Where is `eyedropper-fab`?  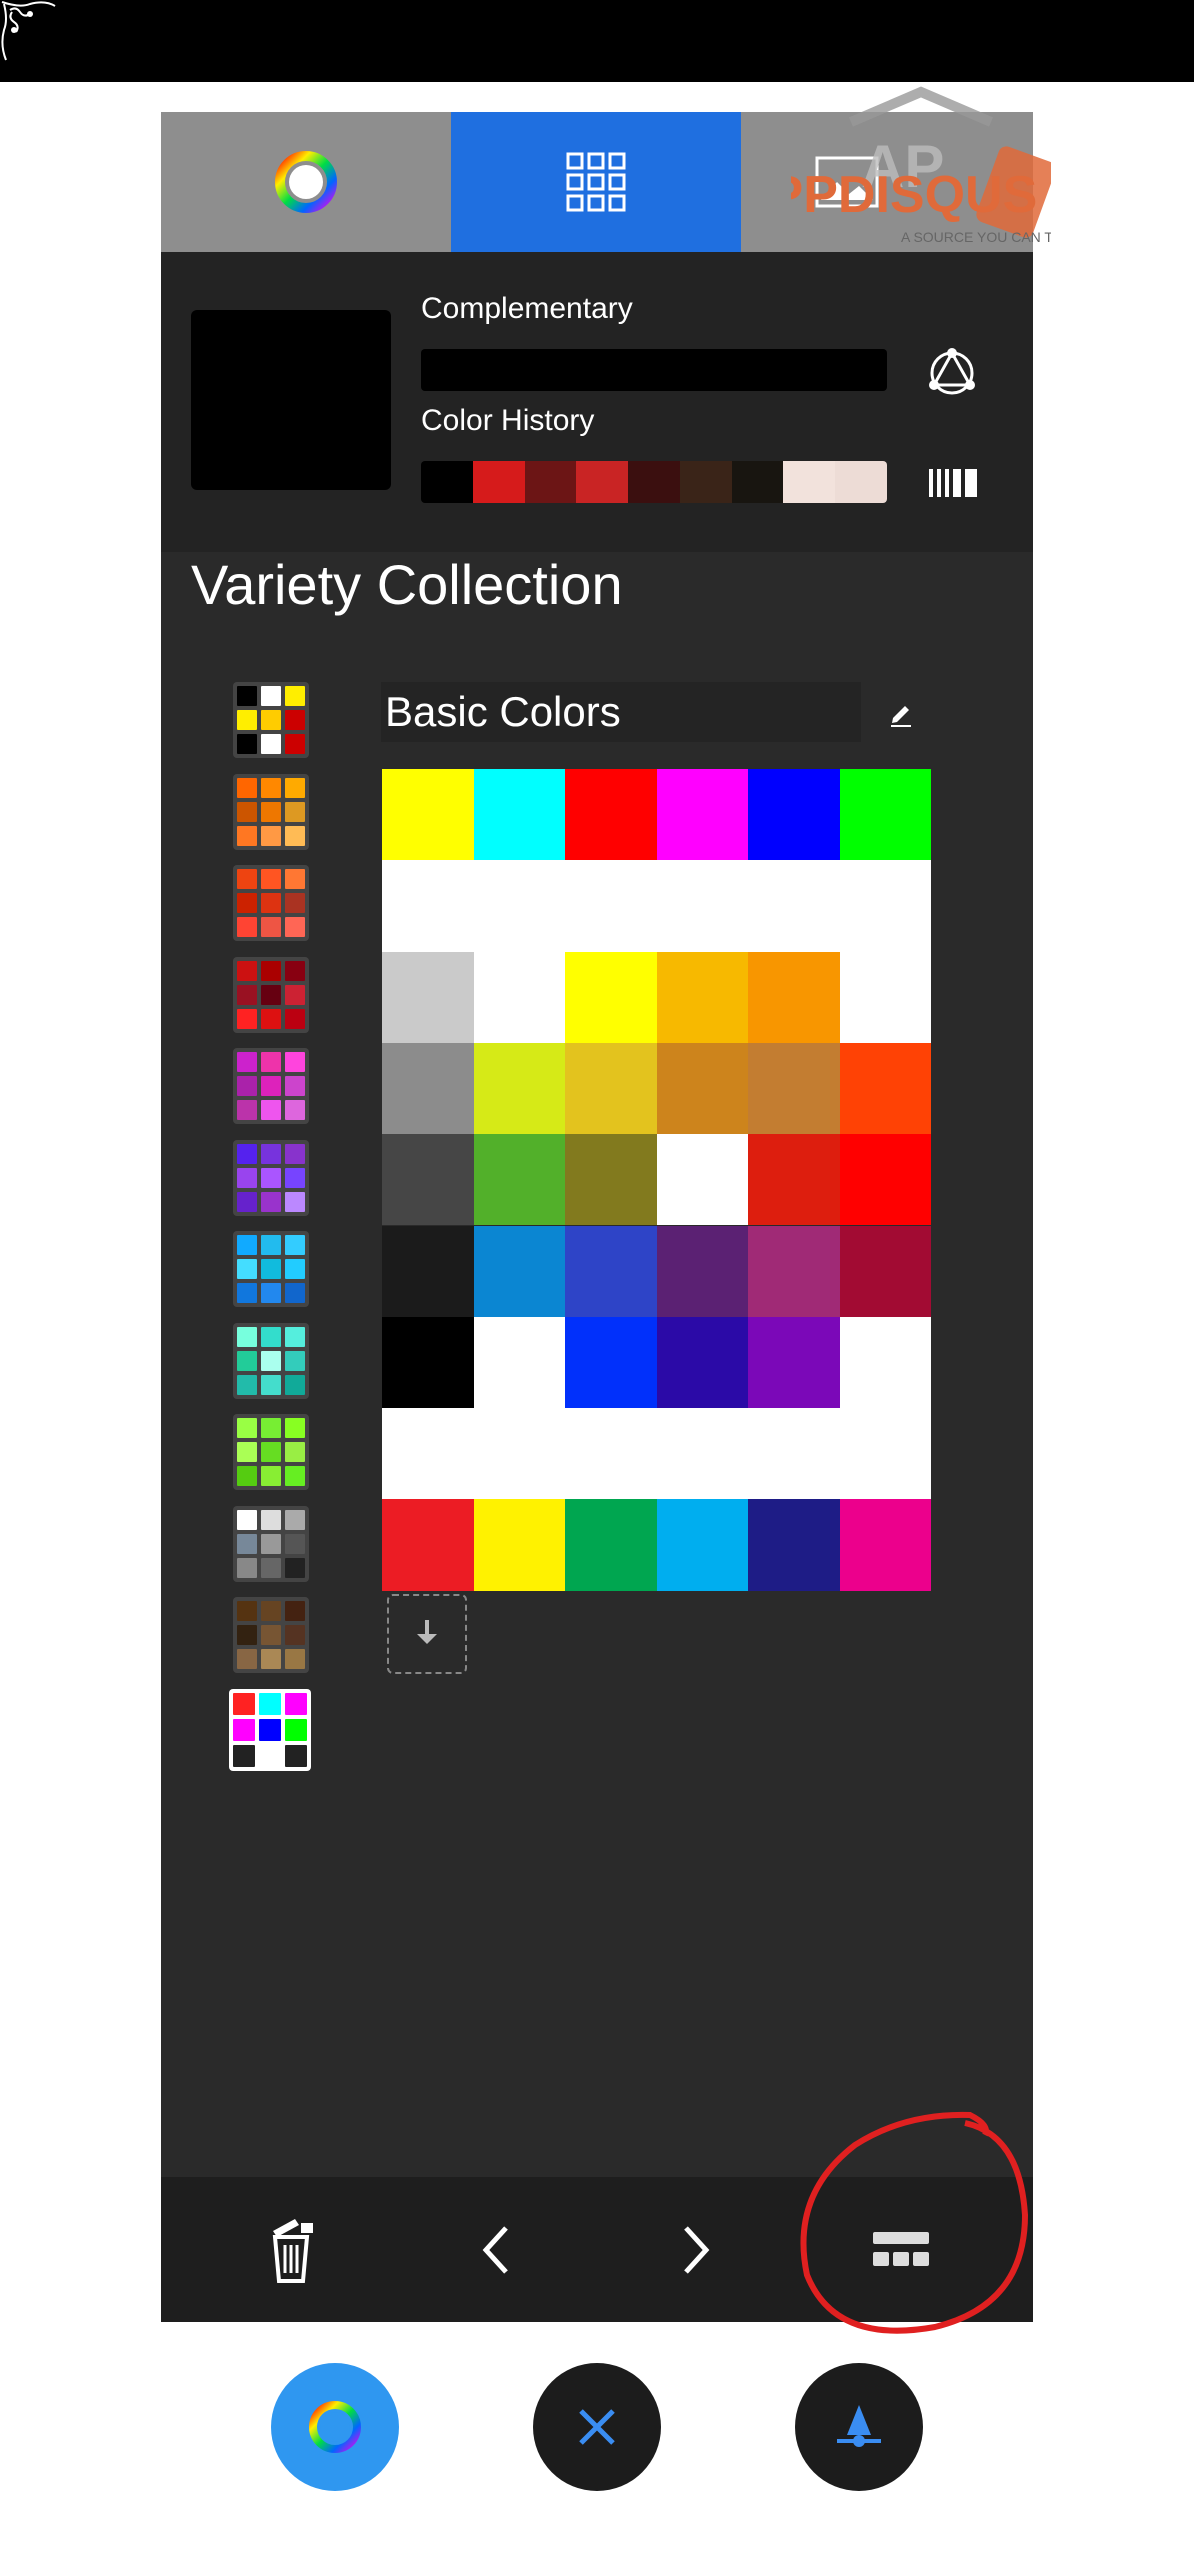
eyedropper-fab is located at coordinates (859, 2427).